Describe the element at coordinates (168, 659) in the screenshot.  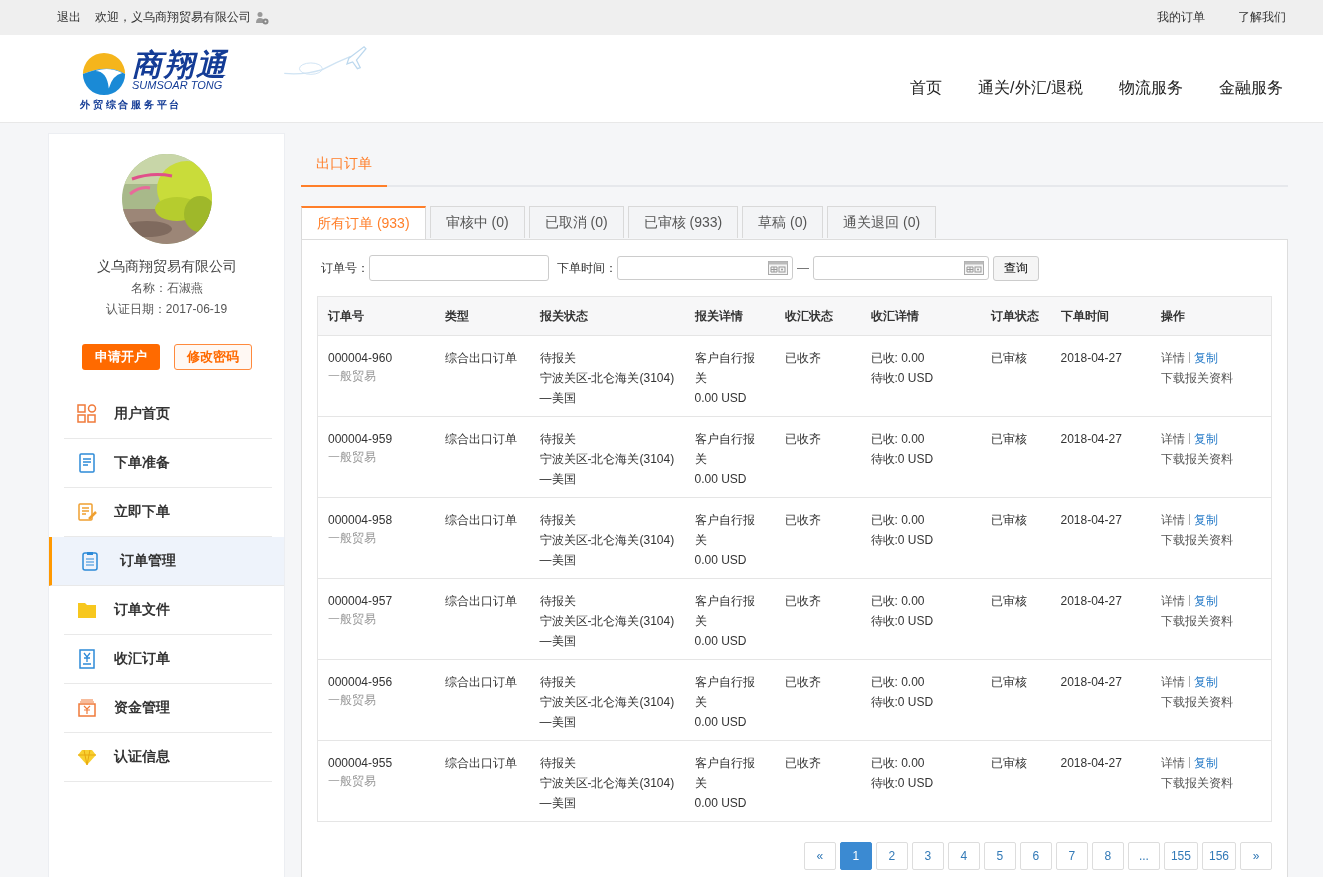
I see `sidebar-item: 收汇订单` at that location.